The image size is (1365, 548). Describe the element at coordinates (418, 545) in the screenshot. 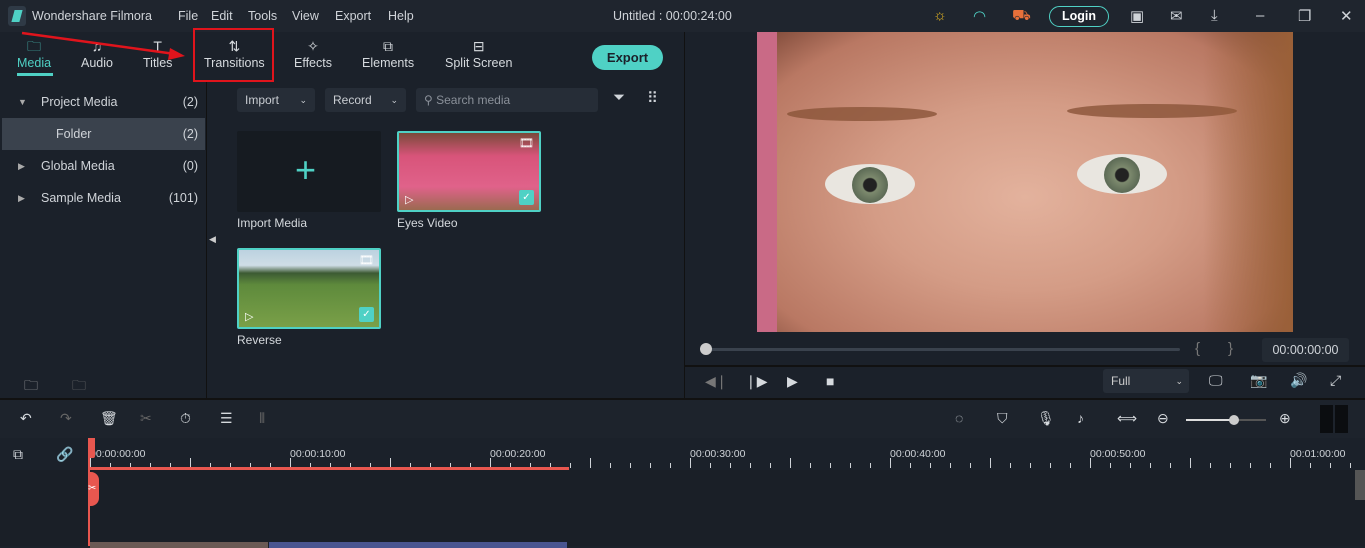

I see `video-clip-reverse` at that location.